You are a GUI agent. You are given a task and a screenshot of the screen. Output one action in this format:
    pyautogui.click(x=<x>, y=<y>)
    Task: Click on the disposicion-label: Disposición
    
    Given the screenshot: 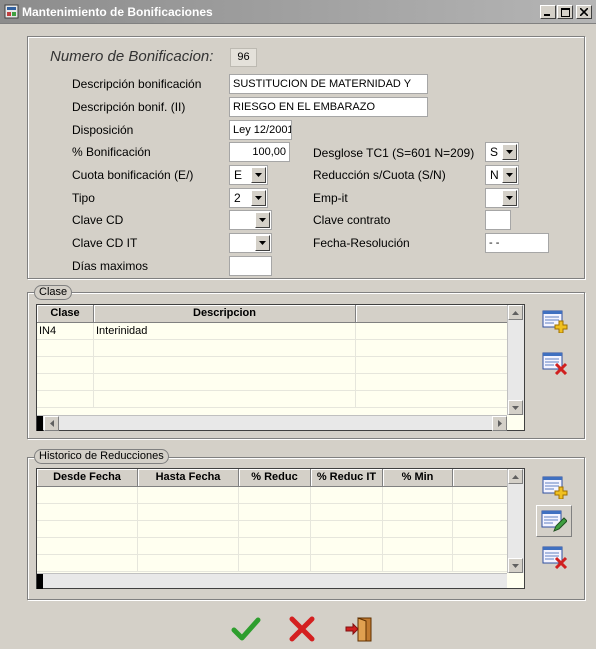 What is the action you would take?
    pyautogui.click(x=103, y=130)
    